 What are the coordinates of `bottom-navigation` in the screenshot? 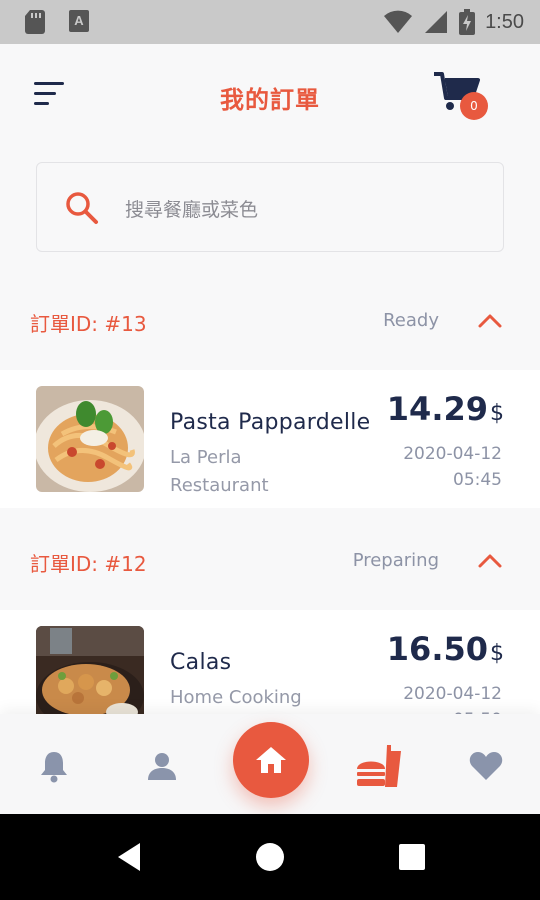 It's located at (270, 764).